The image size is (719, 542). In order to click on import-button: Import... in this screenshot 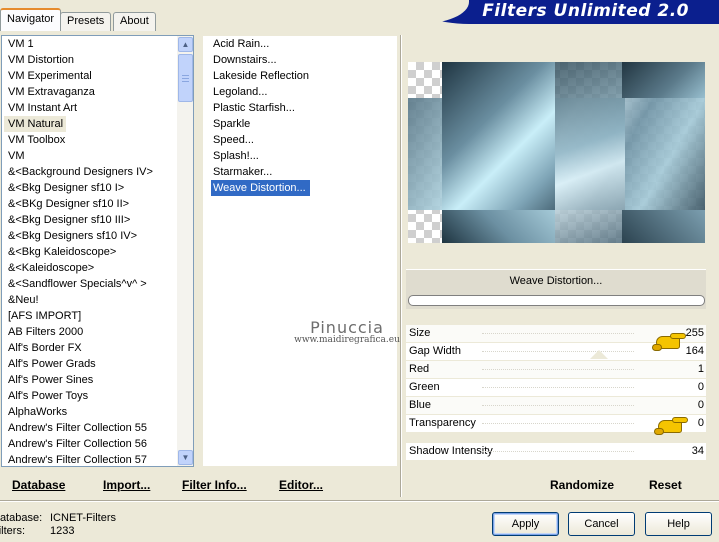, I will do `click(126, 485)`.